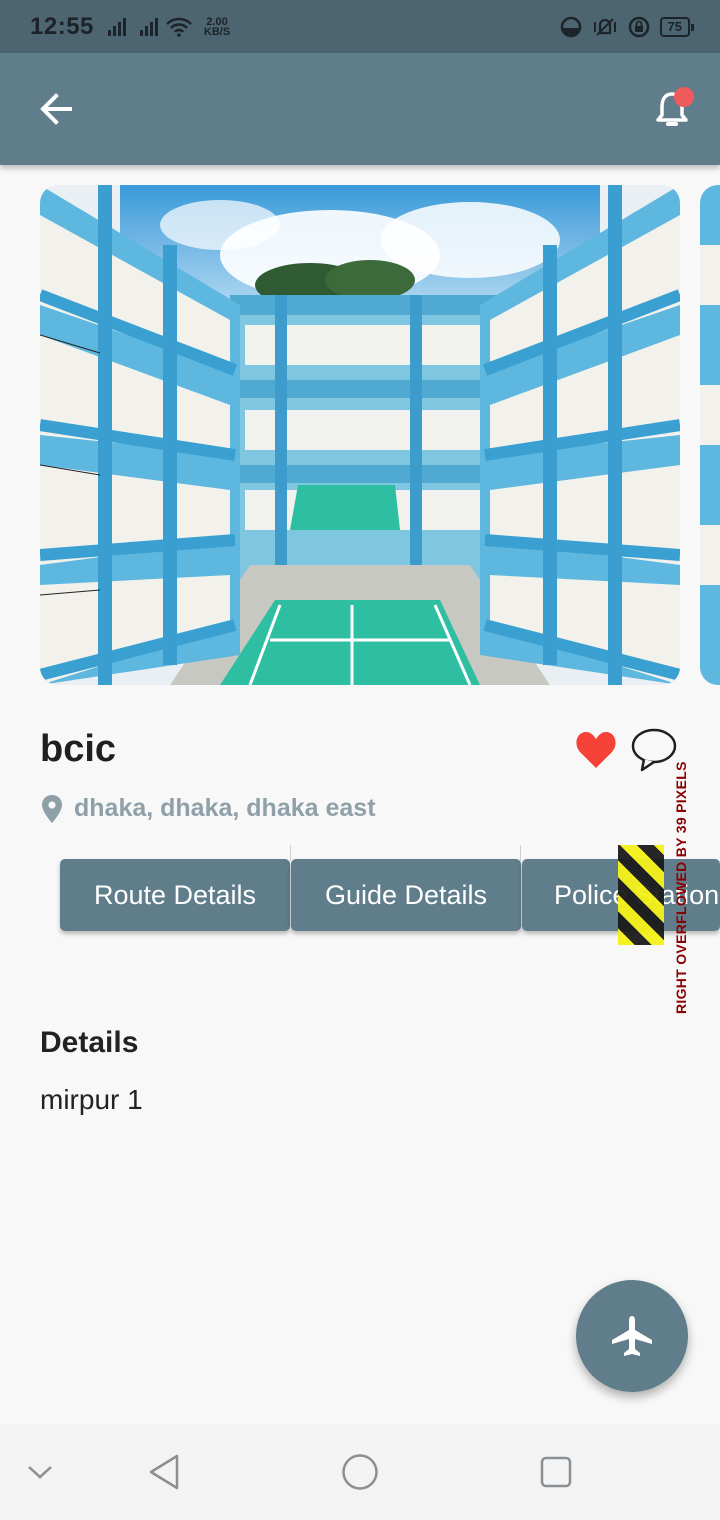 Image resolution: width=720 pixels, height=1520 pixels. Describe the element at coordinates (91, 1099) in the screenshot. I see `details-value: mirpur 1` at that location.